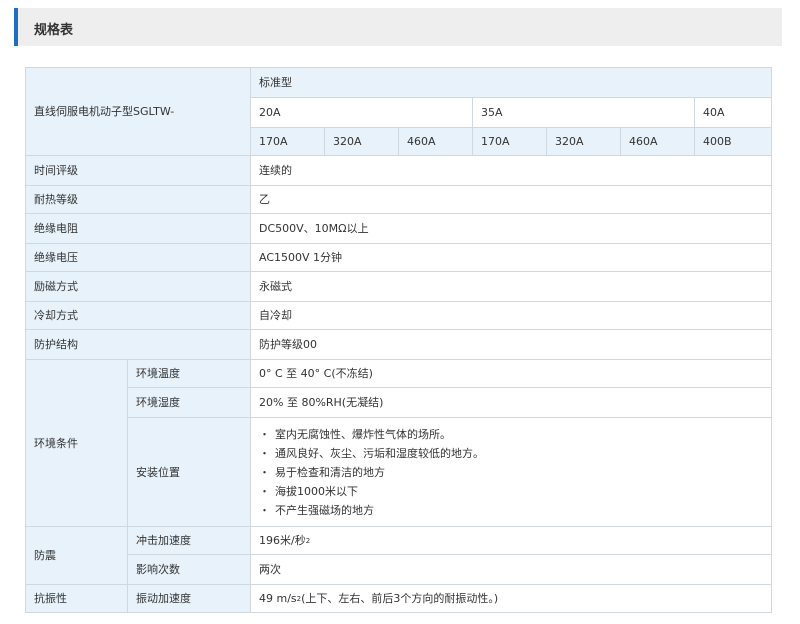 The image size is (800, 624). What do you see at coordinates (511, 257) in the screenshot?
I see `row-value: AC1500V 1分钟` at bounding box center [511, 257].